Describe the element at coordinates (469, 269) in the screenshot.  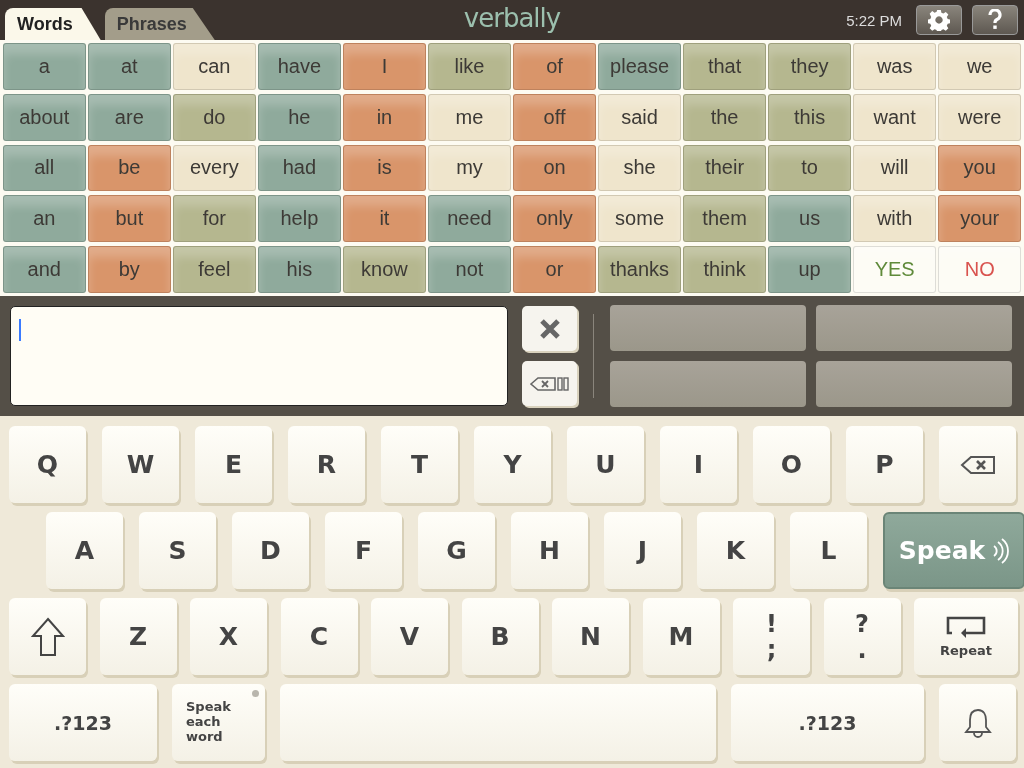
I see `word-tile: not` at that location.